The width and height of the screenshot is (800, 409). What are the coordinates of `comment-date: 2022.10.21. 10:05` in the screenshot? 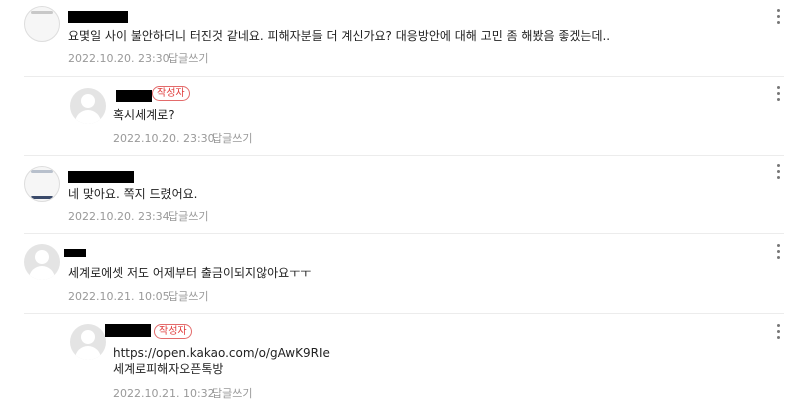 It's located at (119, 296).